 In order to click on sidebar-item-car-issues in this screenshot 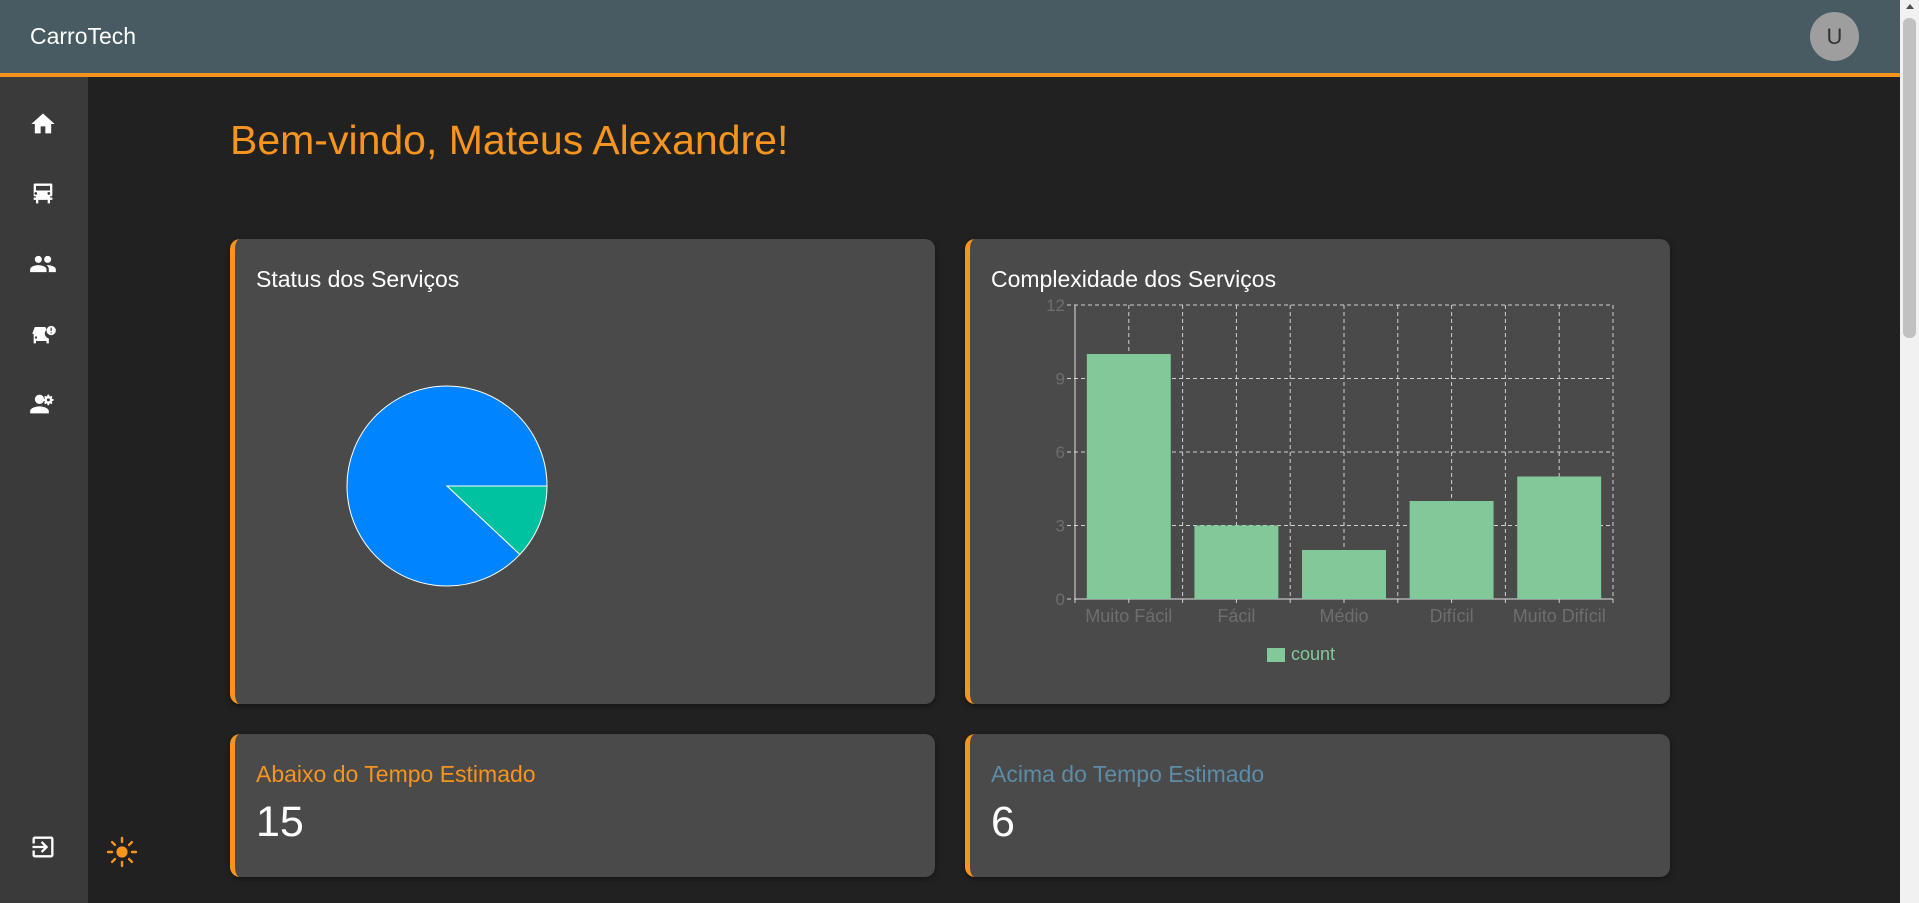, I will do `click(43, 334)`.